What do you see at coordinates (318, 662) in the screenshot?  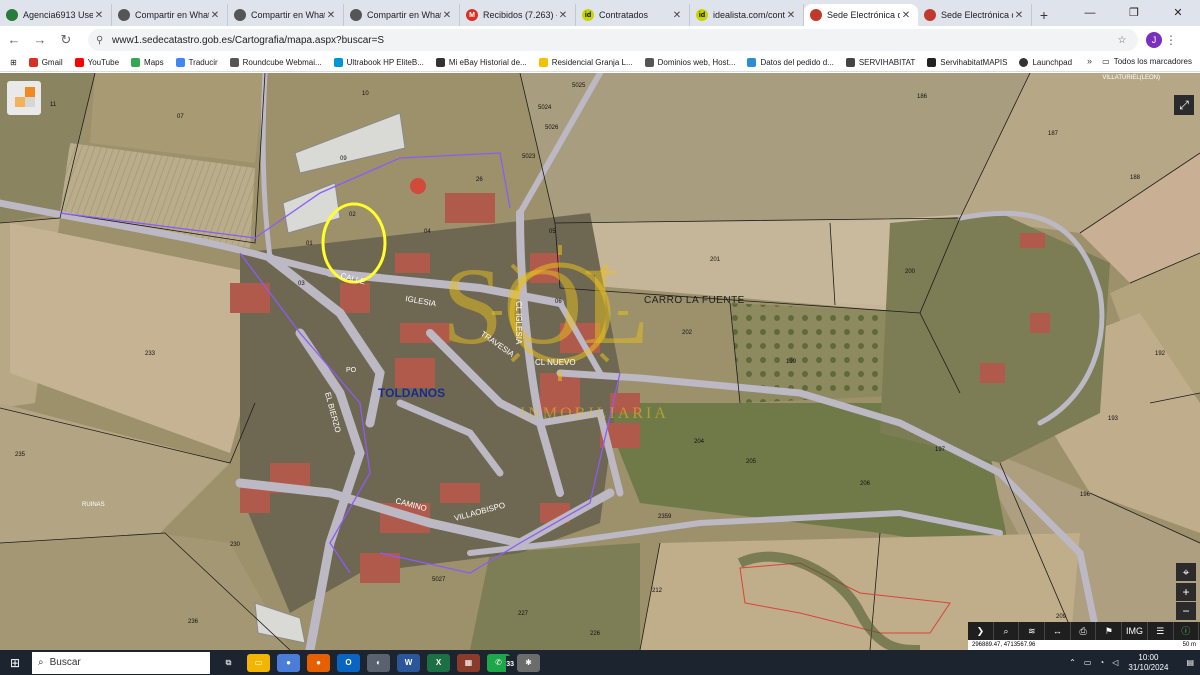 I see `firefox-icon: ●` at bounding box center [318, 662].